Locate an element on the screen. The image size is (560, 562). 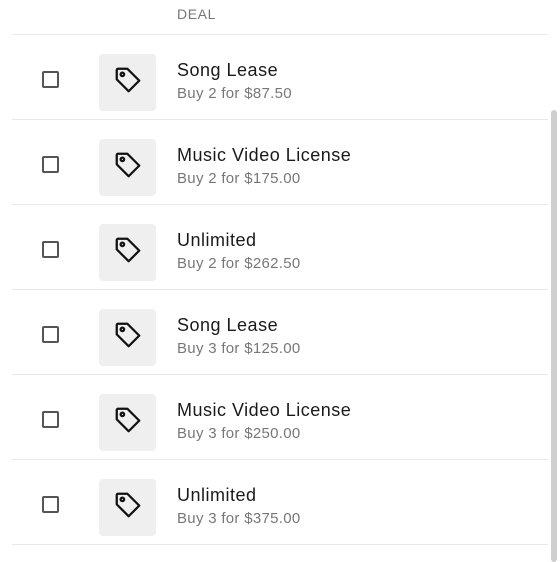
deal-row: Unlimited Buy 2 for $262.50 is located at coordinates (280, 247).